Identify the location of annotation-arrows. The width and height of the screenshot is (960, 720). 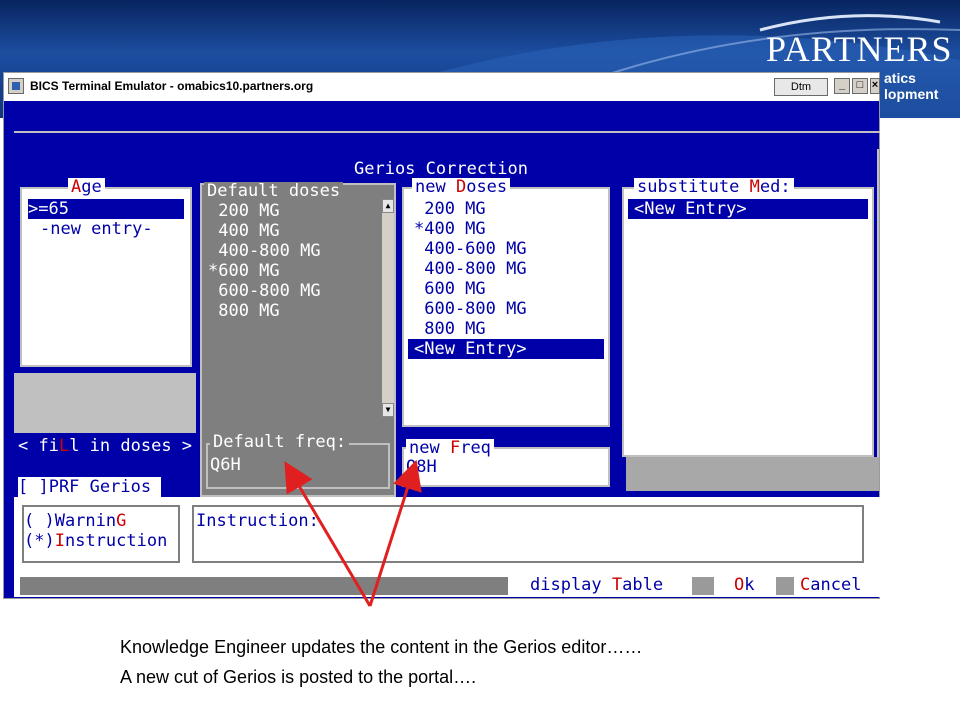
(353, 533).